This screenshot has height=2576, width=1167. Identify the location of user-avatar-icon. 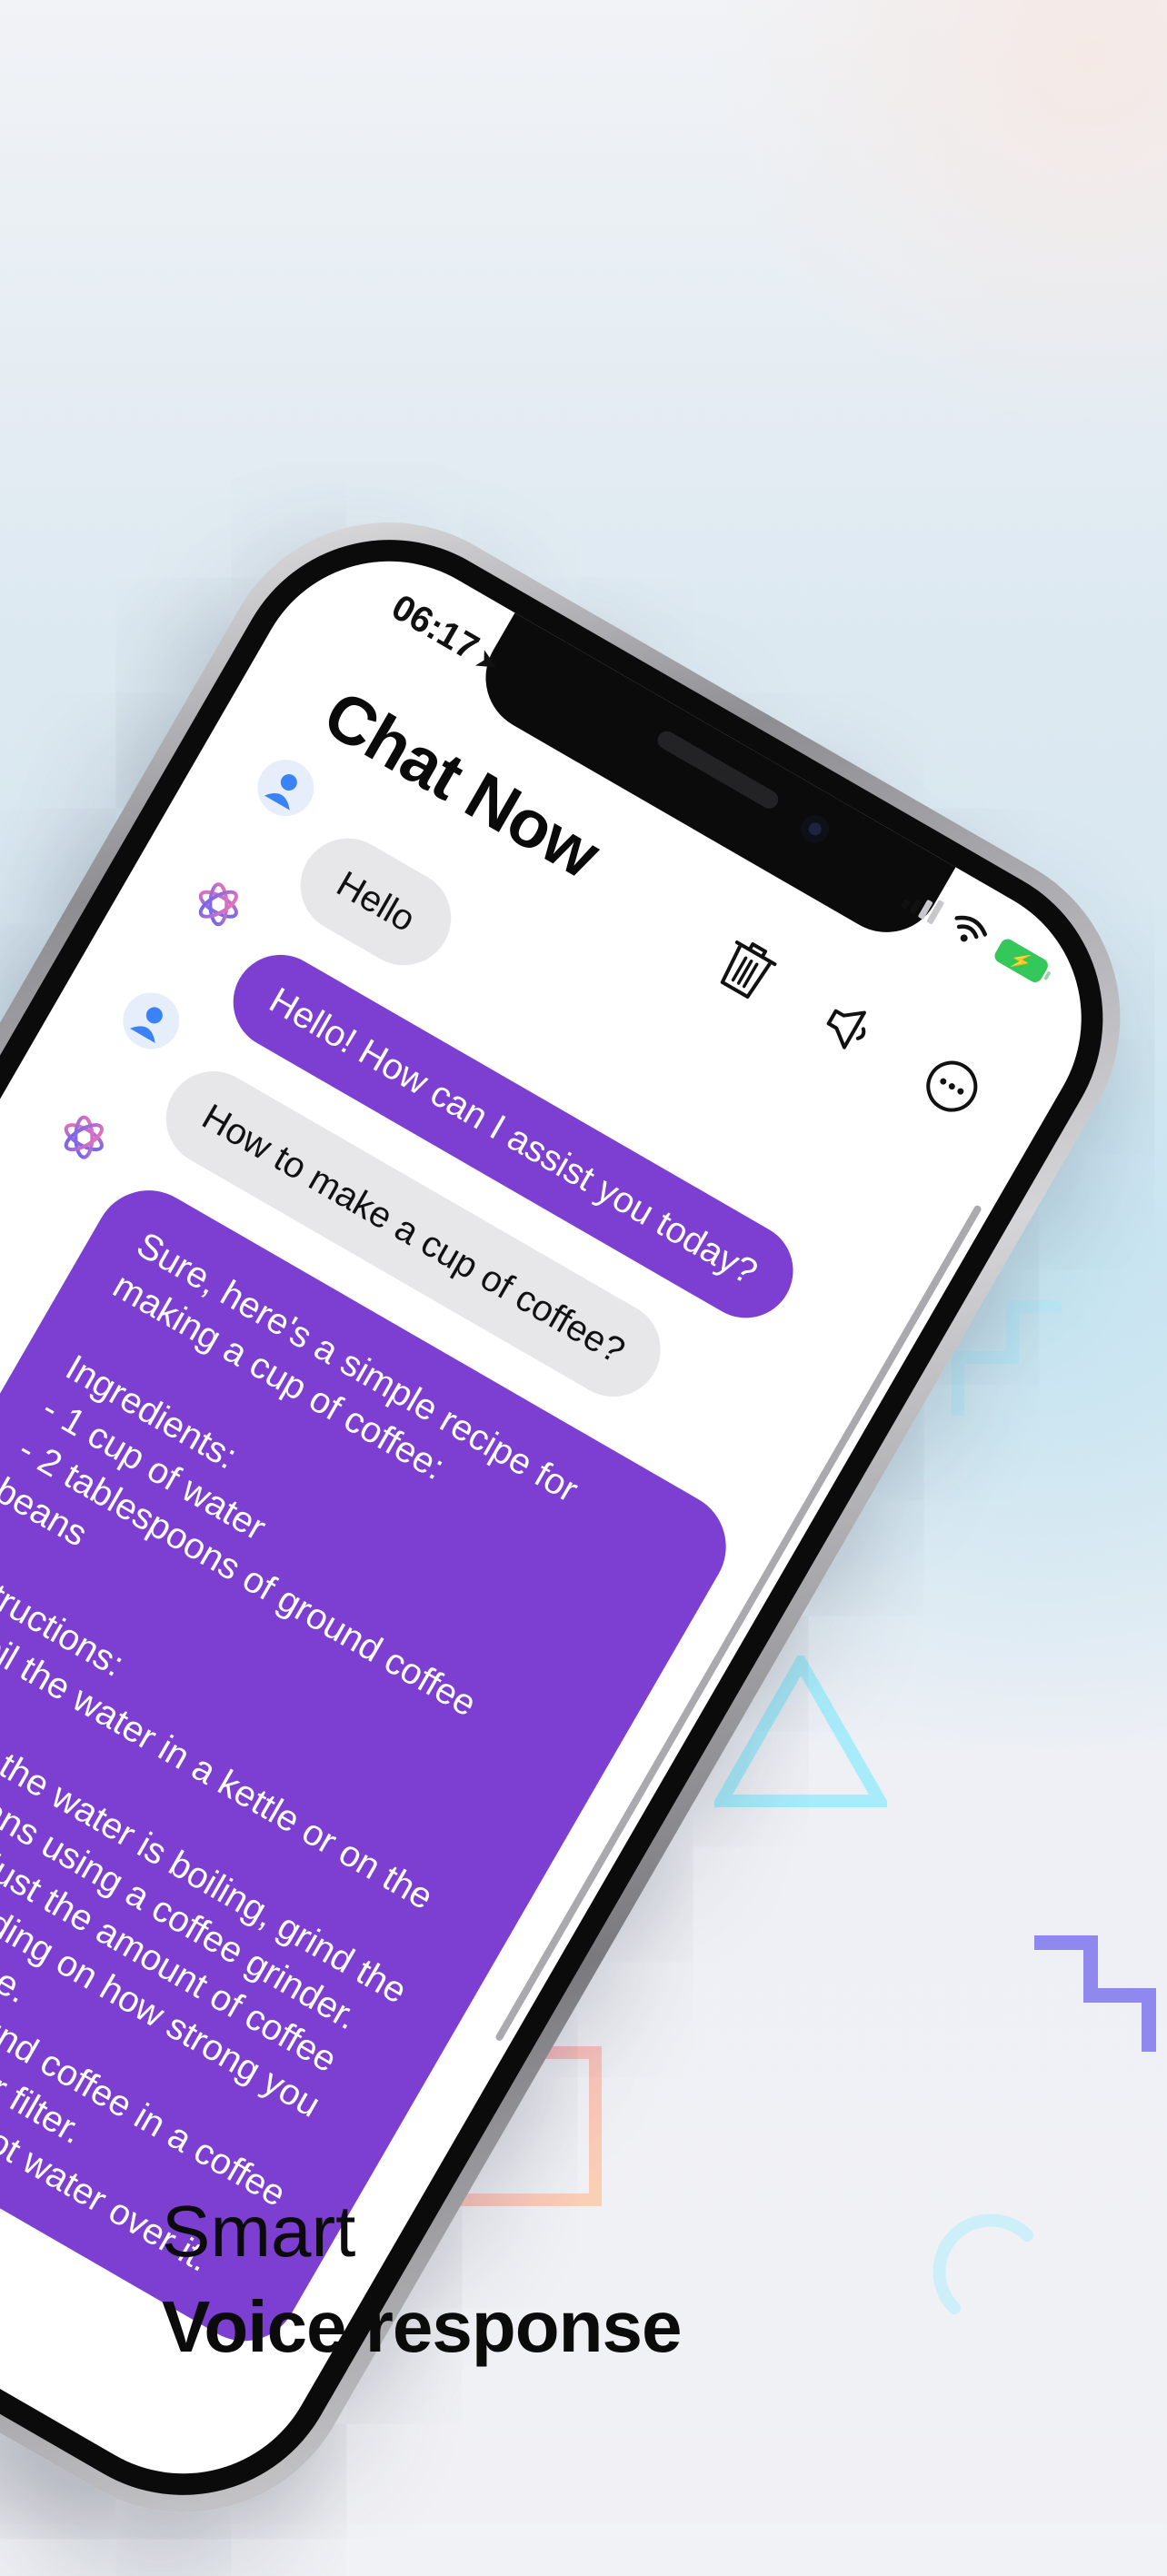
(285, 788).